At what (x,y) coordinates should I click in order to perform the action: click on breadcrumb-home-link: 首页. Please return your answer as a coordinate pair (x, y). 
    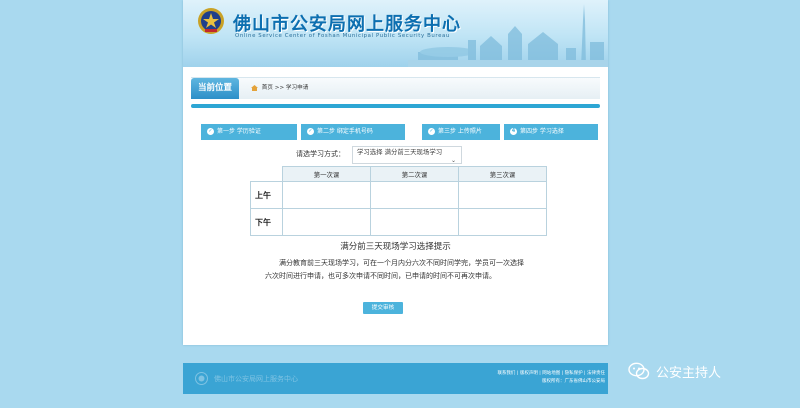
    Looking at the image, I should click on (267, 88).